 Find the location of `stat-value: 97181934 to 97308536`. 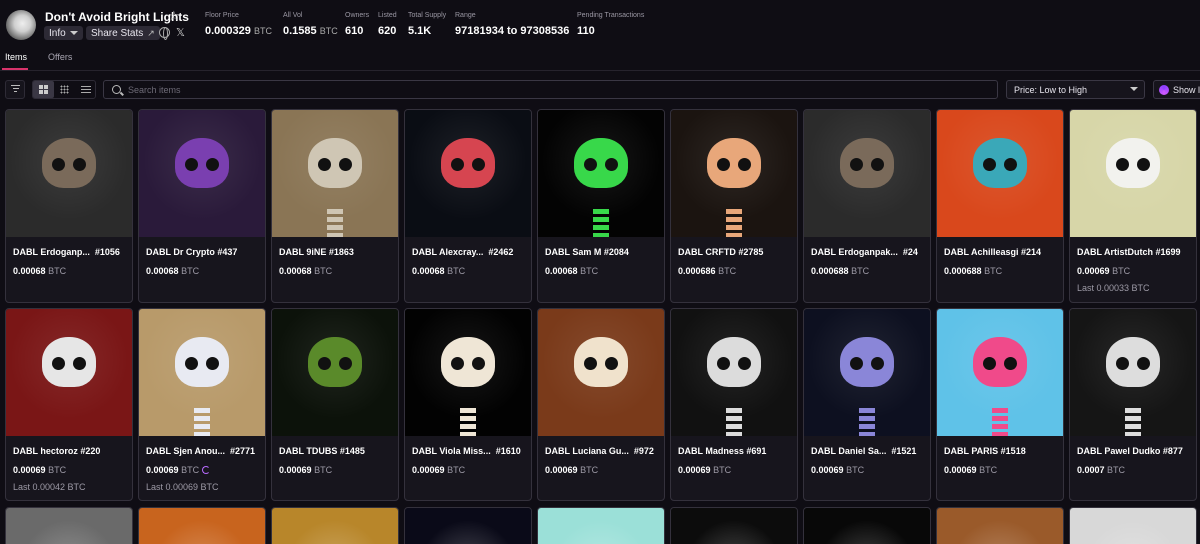

stat-value: 97181934 to 97308536 is located at coordinates (512, 31).